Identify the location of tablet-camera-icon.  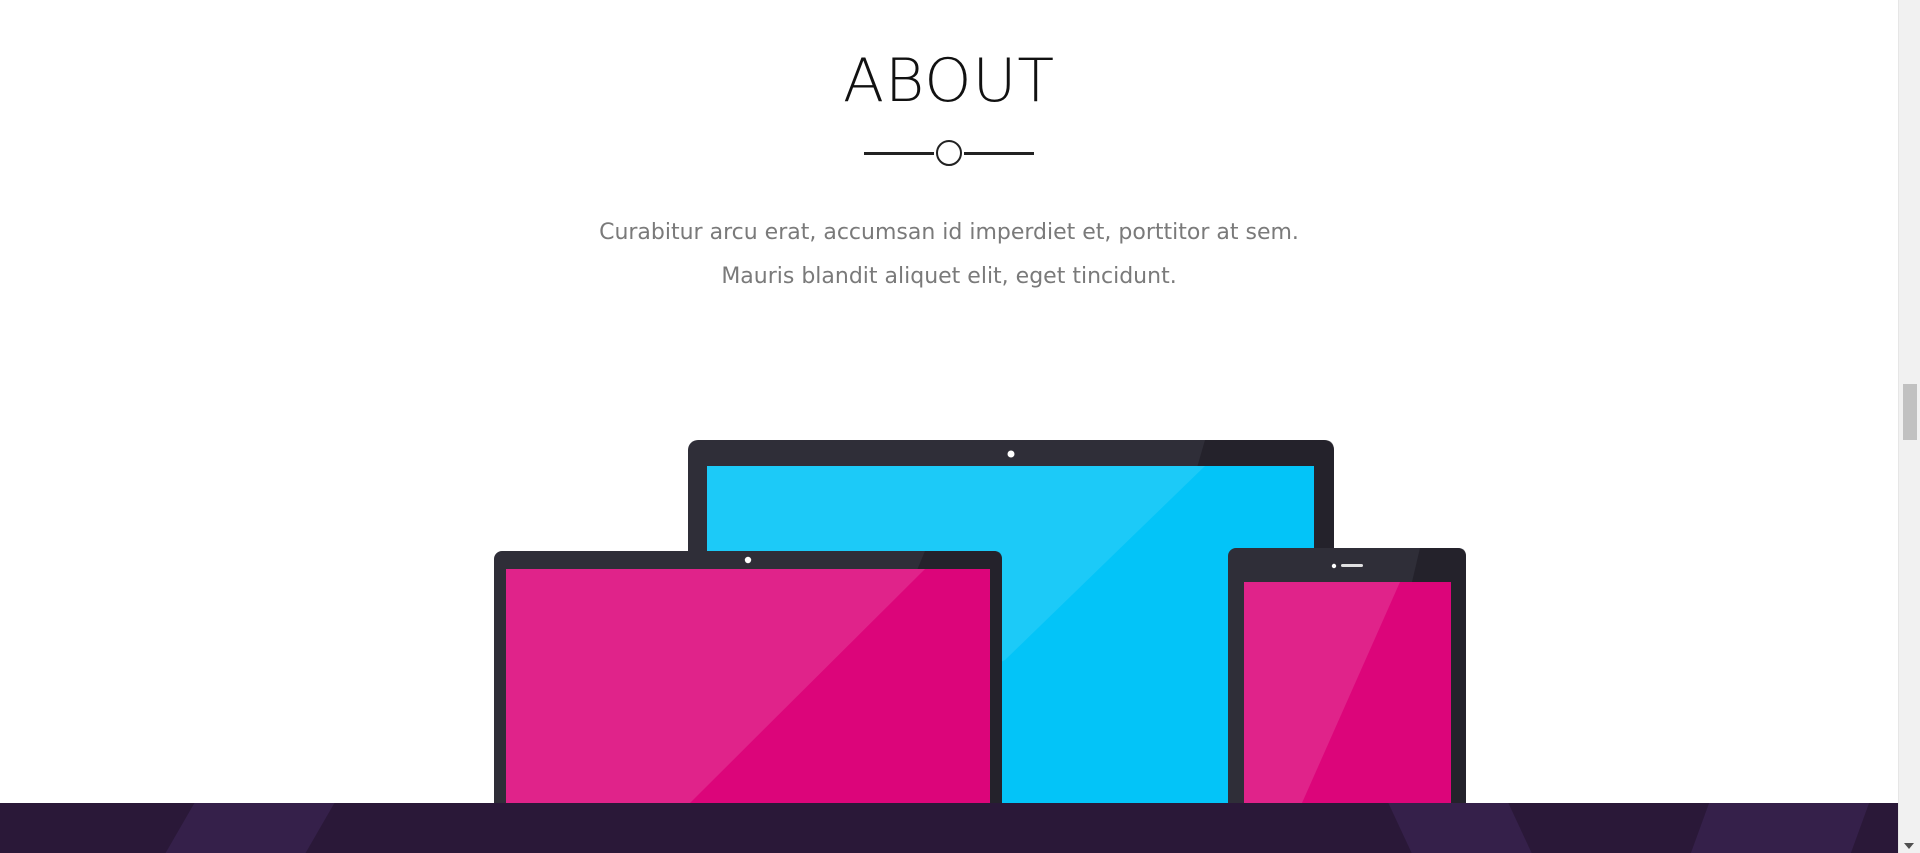
(748, 560).